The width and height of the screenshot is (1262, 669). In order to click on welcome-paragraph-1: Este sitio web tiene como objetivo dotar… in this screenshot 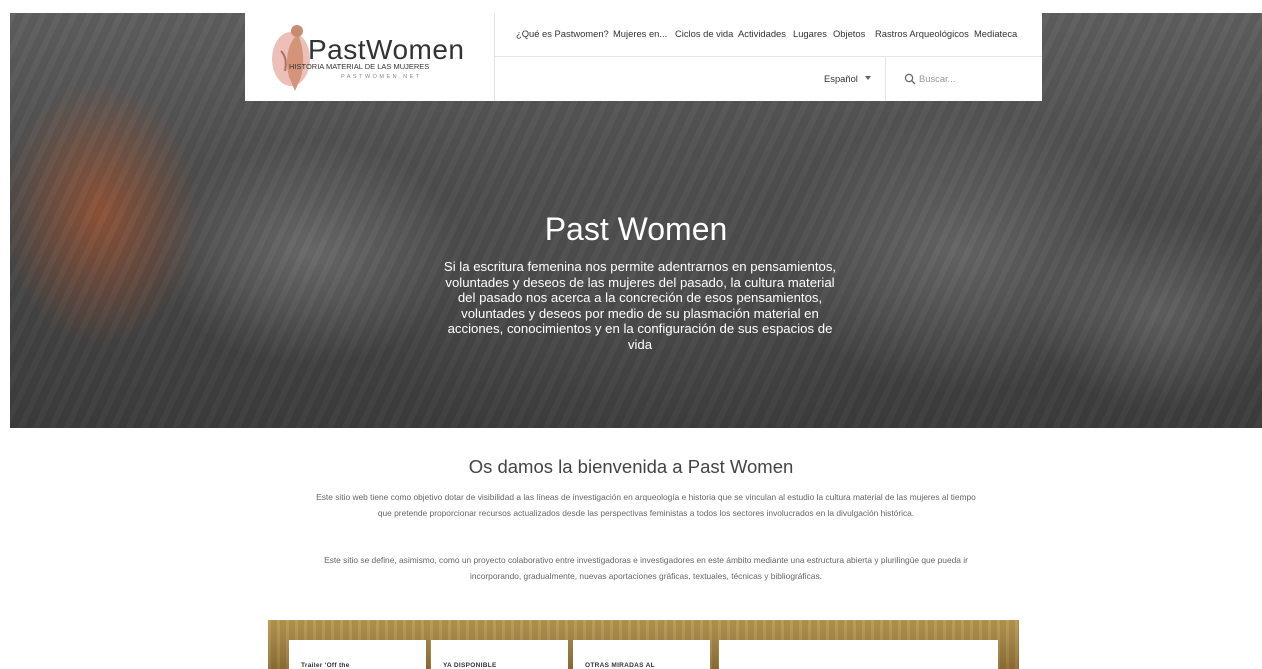, I will do `click(646, 505)`.